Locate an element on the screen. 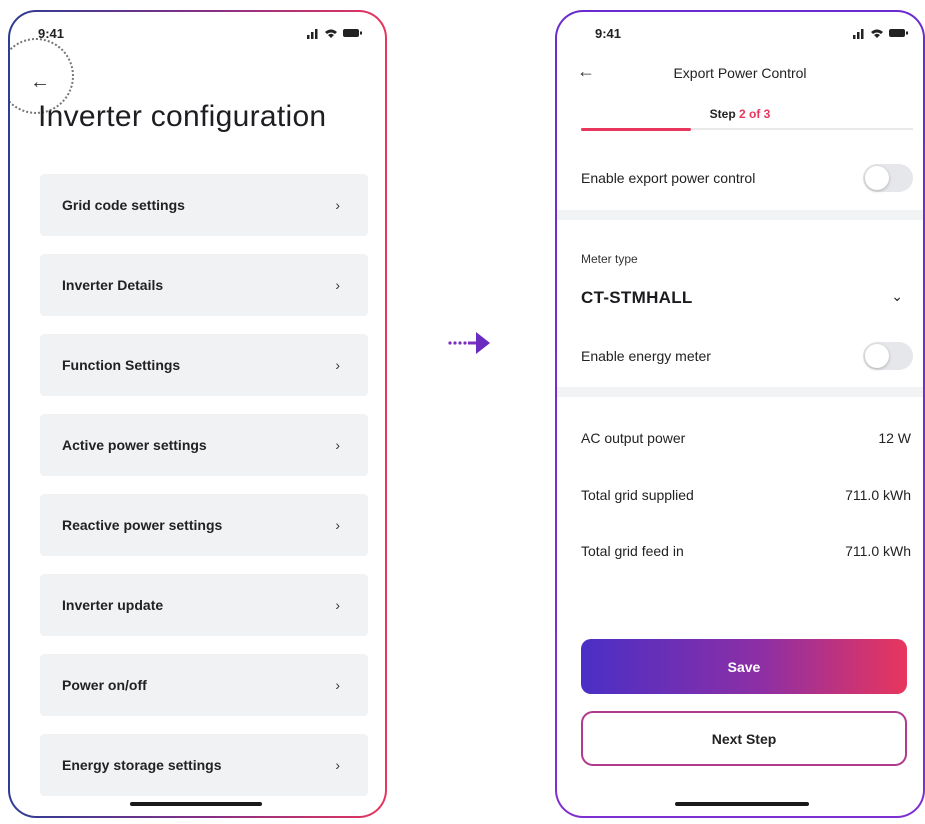 The height and width of the screenshot is (824, 925). menu-item-label: Function Settings is located at coordinates (121, 365).